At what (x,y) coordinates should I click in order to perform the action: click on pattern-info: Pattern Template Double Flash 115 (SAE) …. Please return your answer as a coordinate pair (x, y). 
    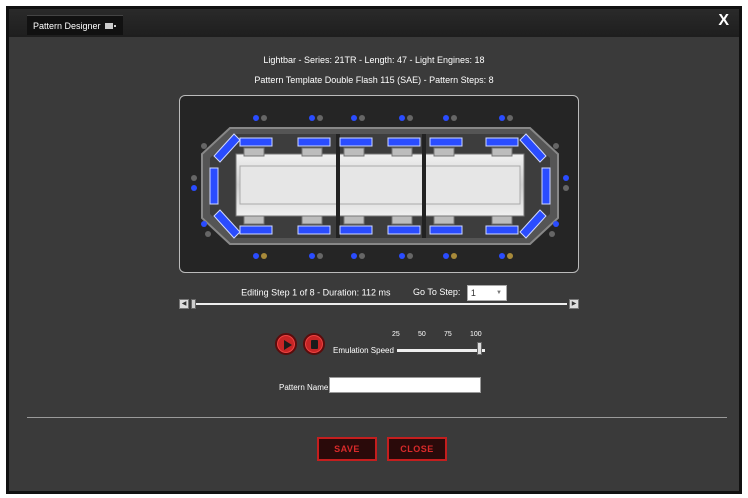
    Looking at the image, I should click on (374, 80).